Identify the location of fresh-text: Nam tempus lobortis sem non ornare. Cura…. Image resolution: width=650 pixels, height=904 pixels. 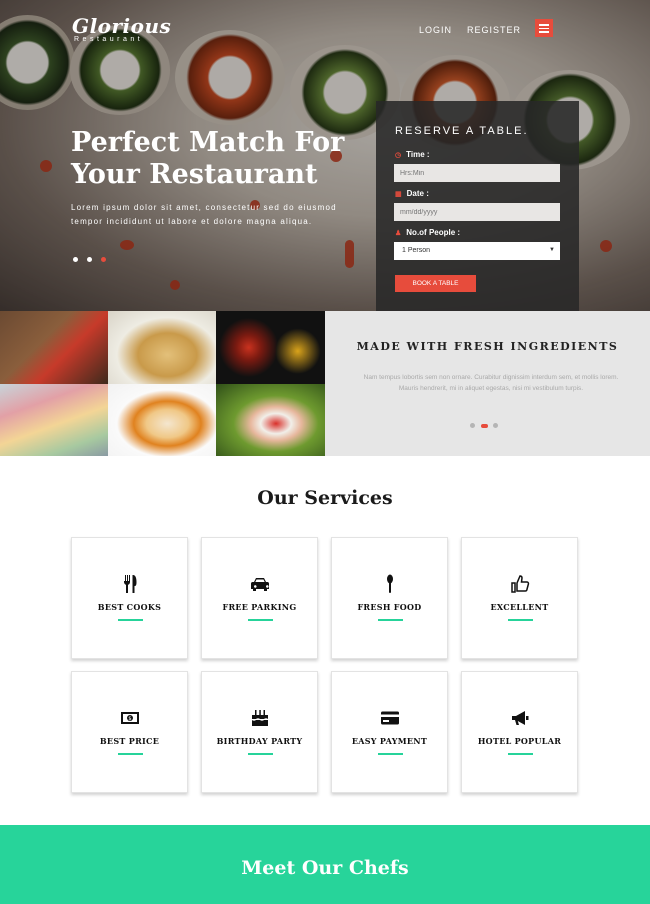
(491, 383).